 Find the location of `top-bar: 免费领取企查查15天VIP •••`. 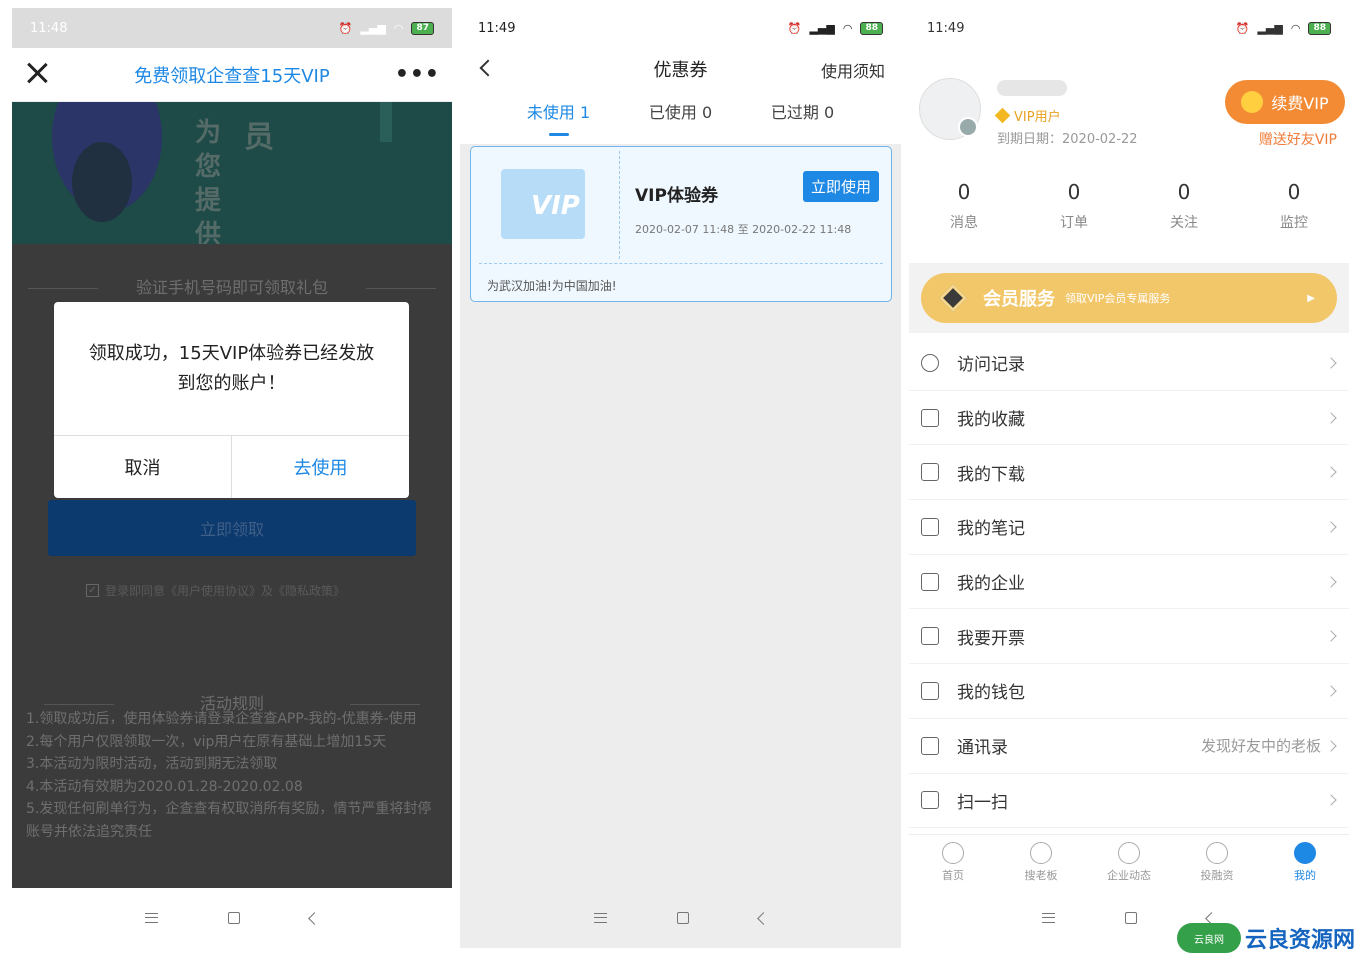

top-bar: 免费领取企查查15天VIP ••• is located at coordinates (232, 75).